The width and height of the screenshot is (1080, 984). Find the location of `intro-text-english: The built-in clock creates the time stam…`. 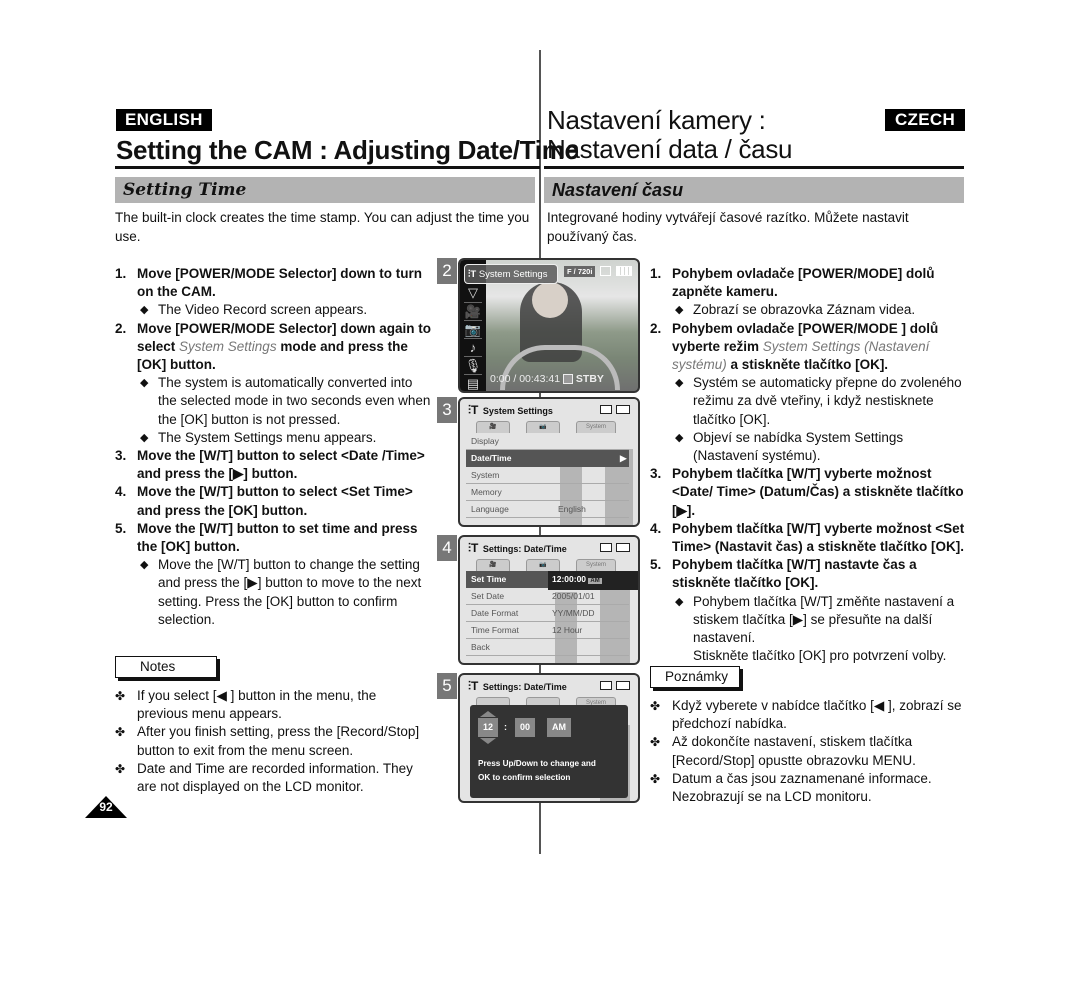

intro-text-english: The built-in clock creates the time stam… is located at coordinates (322, 227).